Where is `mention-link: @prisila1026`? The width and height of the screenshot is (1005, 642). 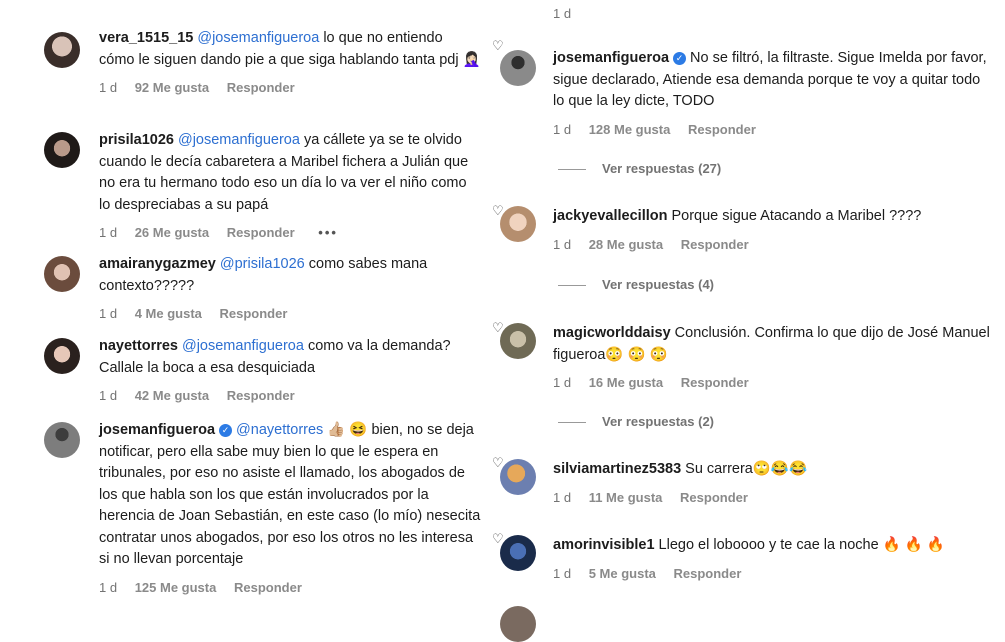
mention-link: @prisila1026 is located at coordinates (262, 264).